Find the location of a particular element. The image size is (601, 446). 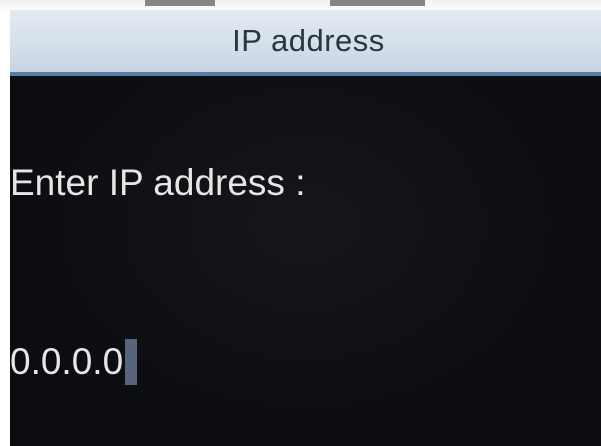

ip-address-input: 0.0.0.0 is located at coordinates (74, 362).